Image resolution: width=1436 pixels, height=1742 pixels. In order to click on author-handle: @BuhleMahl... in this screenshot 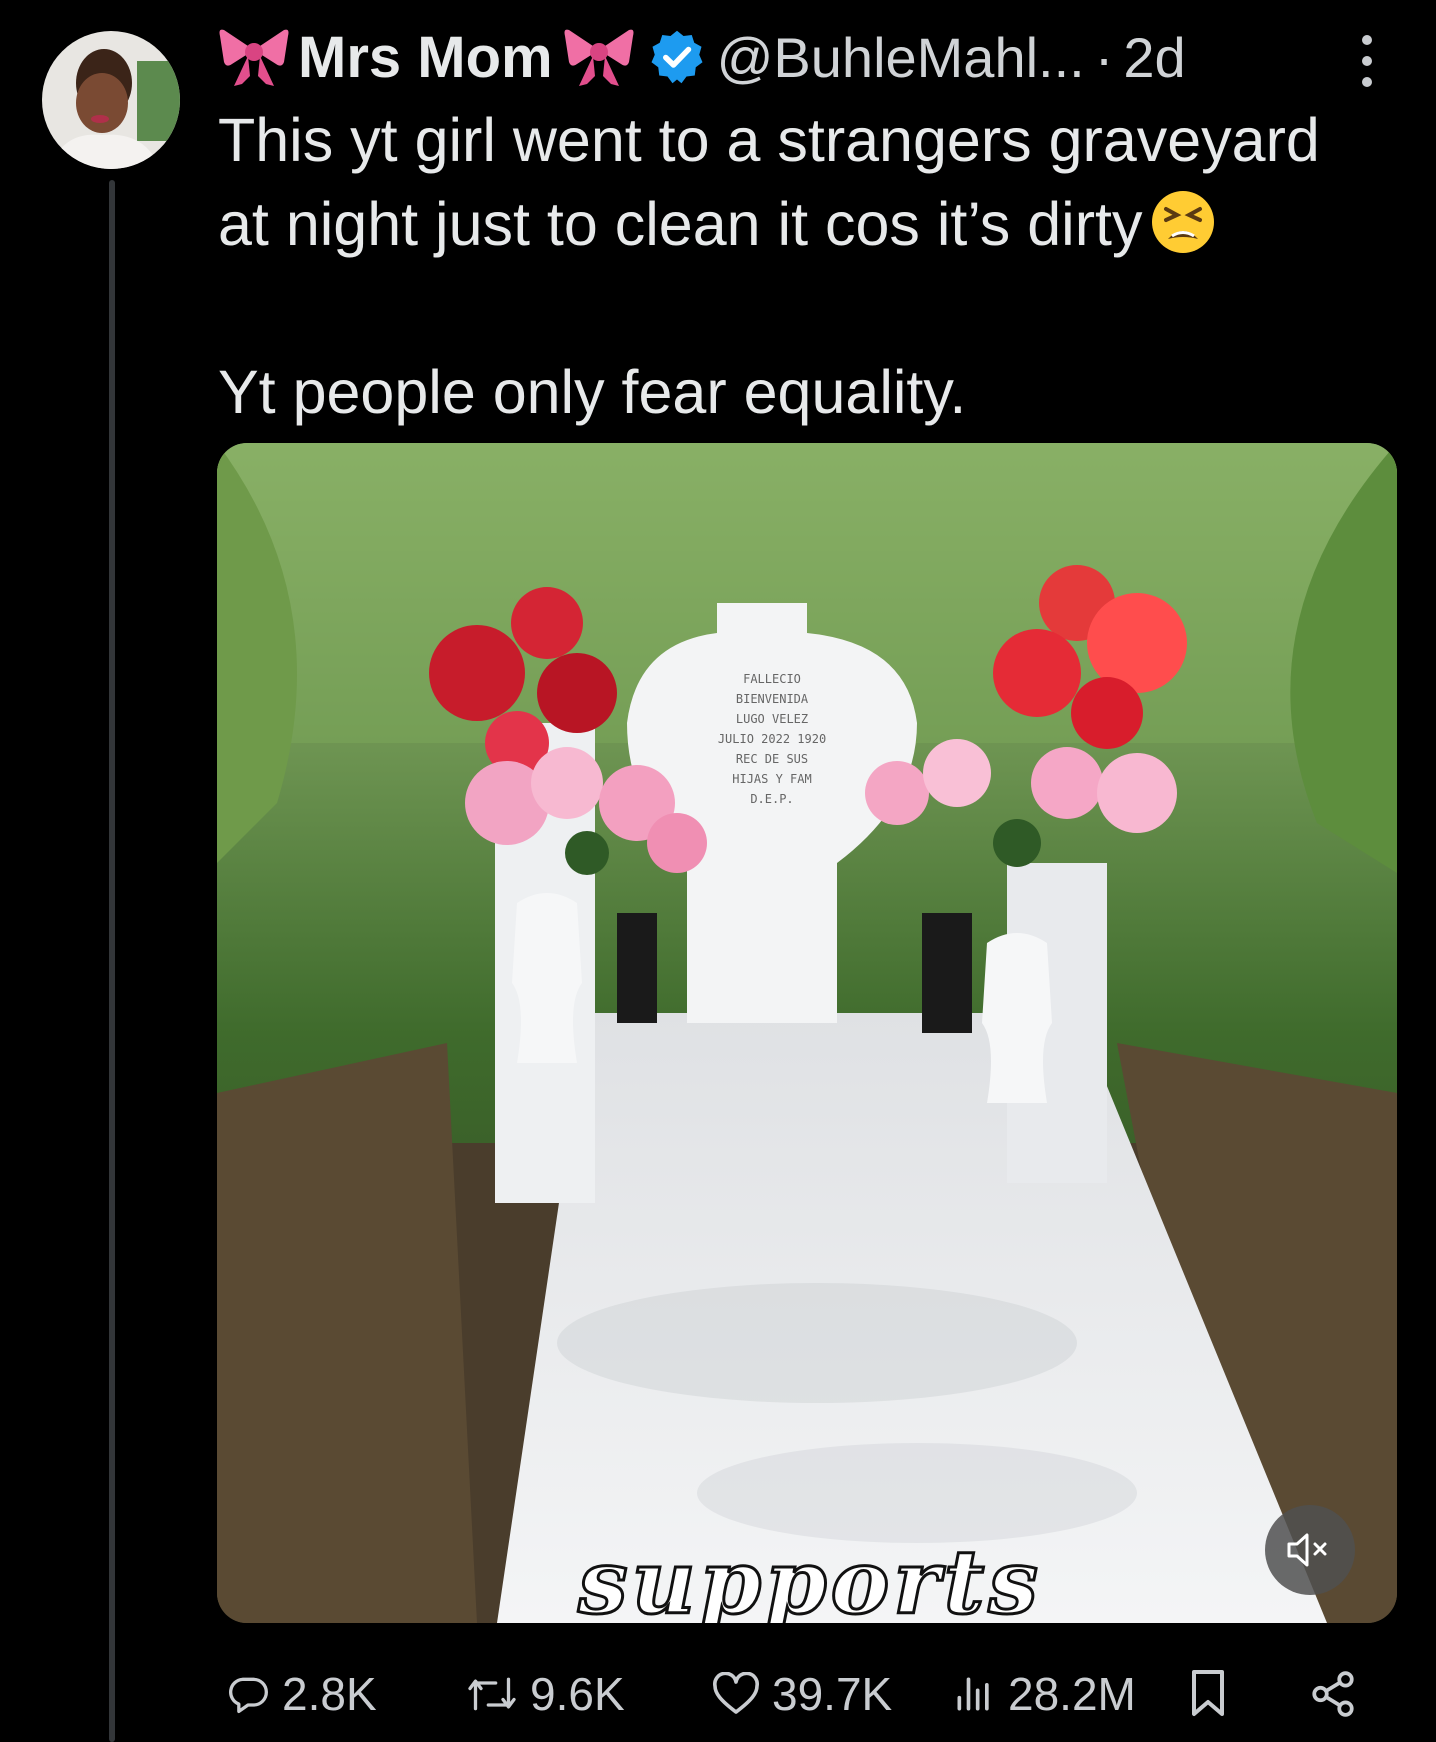, I will do `click(901, 57)`.